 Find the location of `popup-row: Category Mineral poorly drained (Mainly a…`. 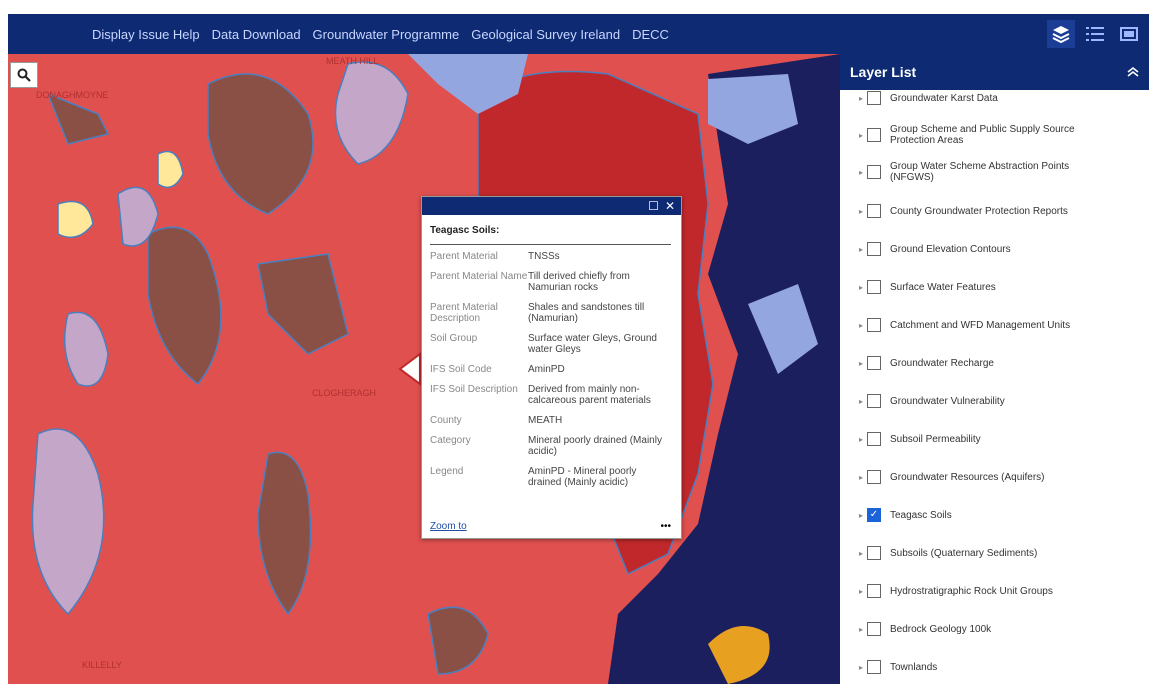

popup-row: Category Mineral poorly drained (Mainly a… is located at coordinates (555, 446).